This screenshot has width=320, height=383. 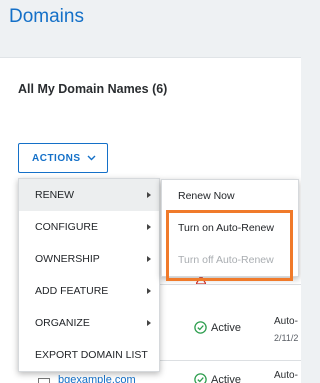 What do you see at coordinates (230, 196) in the screenshot?
I see `submenu-item-renew-now: Renew Now` at bounding box center [230, 196].